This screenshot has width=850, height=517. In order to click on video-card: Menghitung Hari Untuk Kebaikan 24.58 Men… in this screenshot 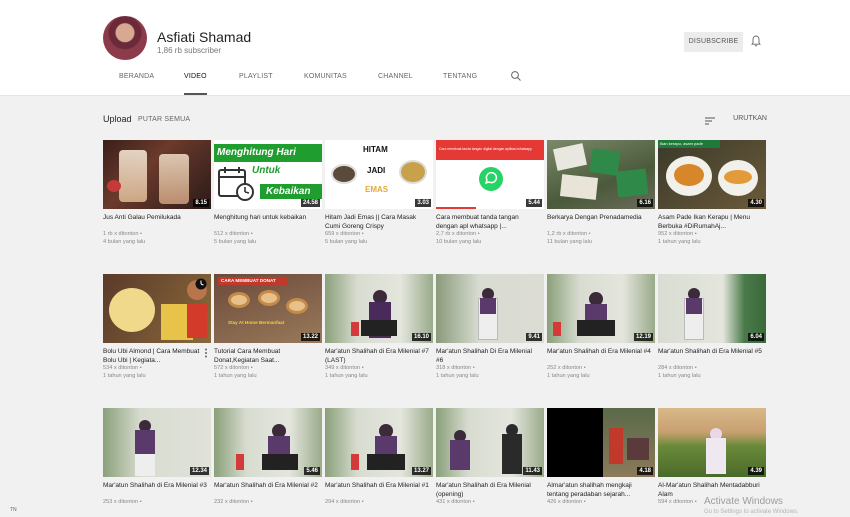, I will do `click(268, 200)`.